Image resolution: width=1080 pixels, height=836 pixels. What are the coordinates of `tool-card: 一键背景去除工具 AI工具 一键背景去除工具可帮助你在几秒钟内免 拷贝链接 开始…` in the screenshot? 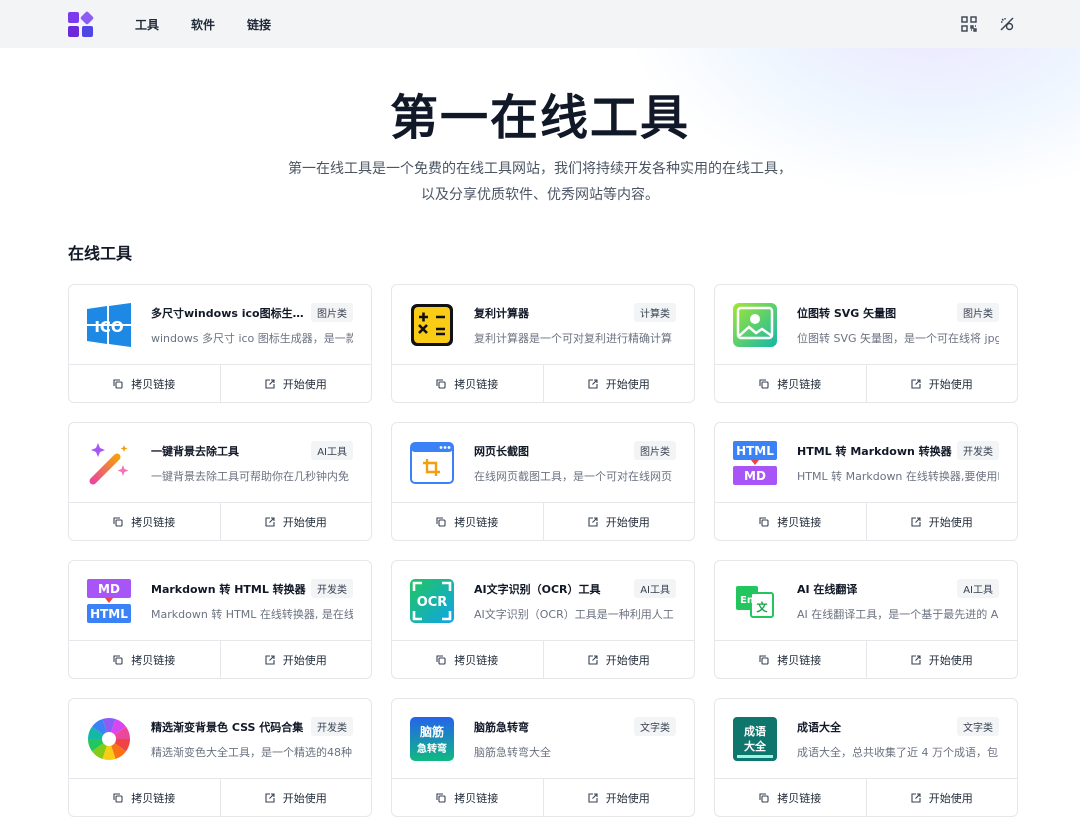 It's located at (220, 481).